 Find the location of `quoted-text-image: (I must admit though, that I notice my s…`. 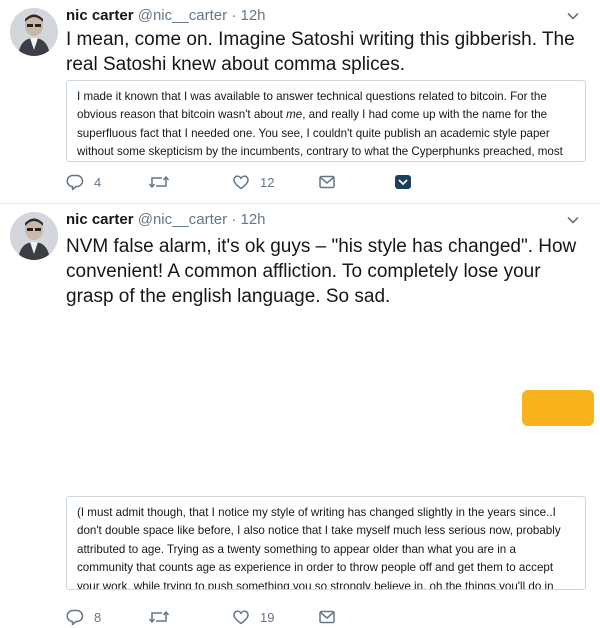

quoted-text-image: (I must admit though, that I notice my s… is located at coordinates (326, 543).